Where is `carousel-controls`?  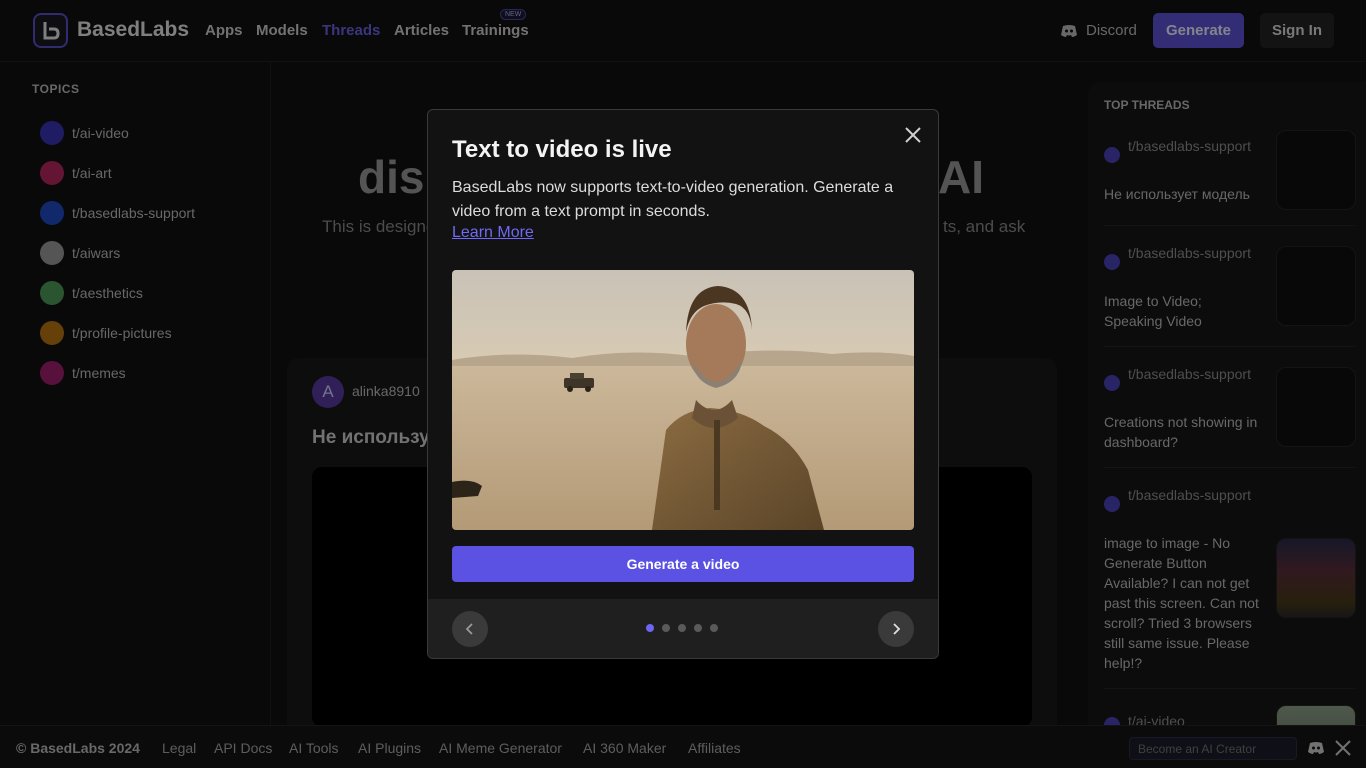
carousel-controls is located at coordinates (683, 628).